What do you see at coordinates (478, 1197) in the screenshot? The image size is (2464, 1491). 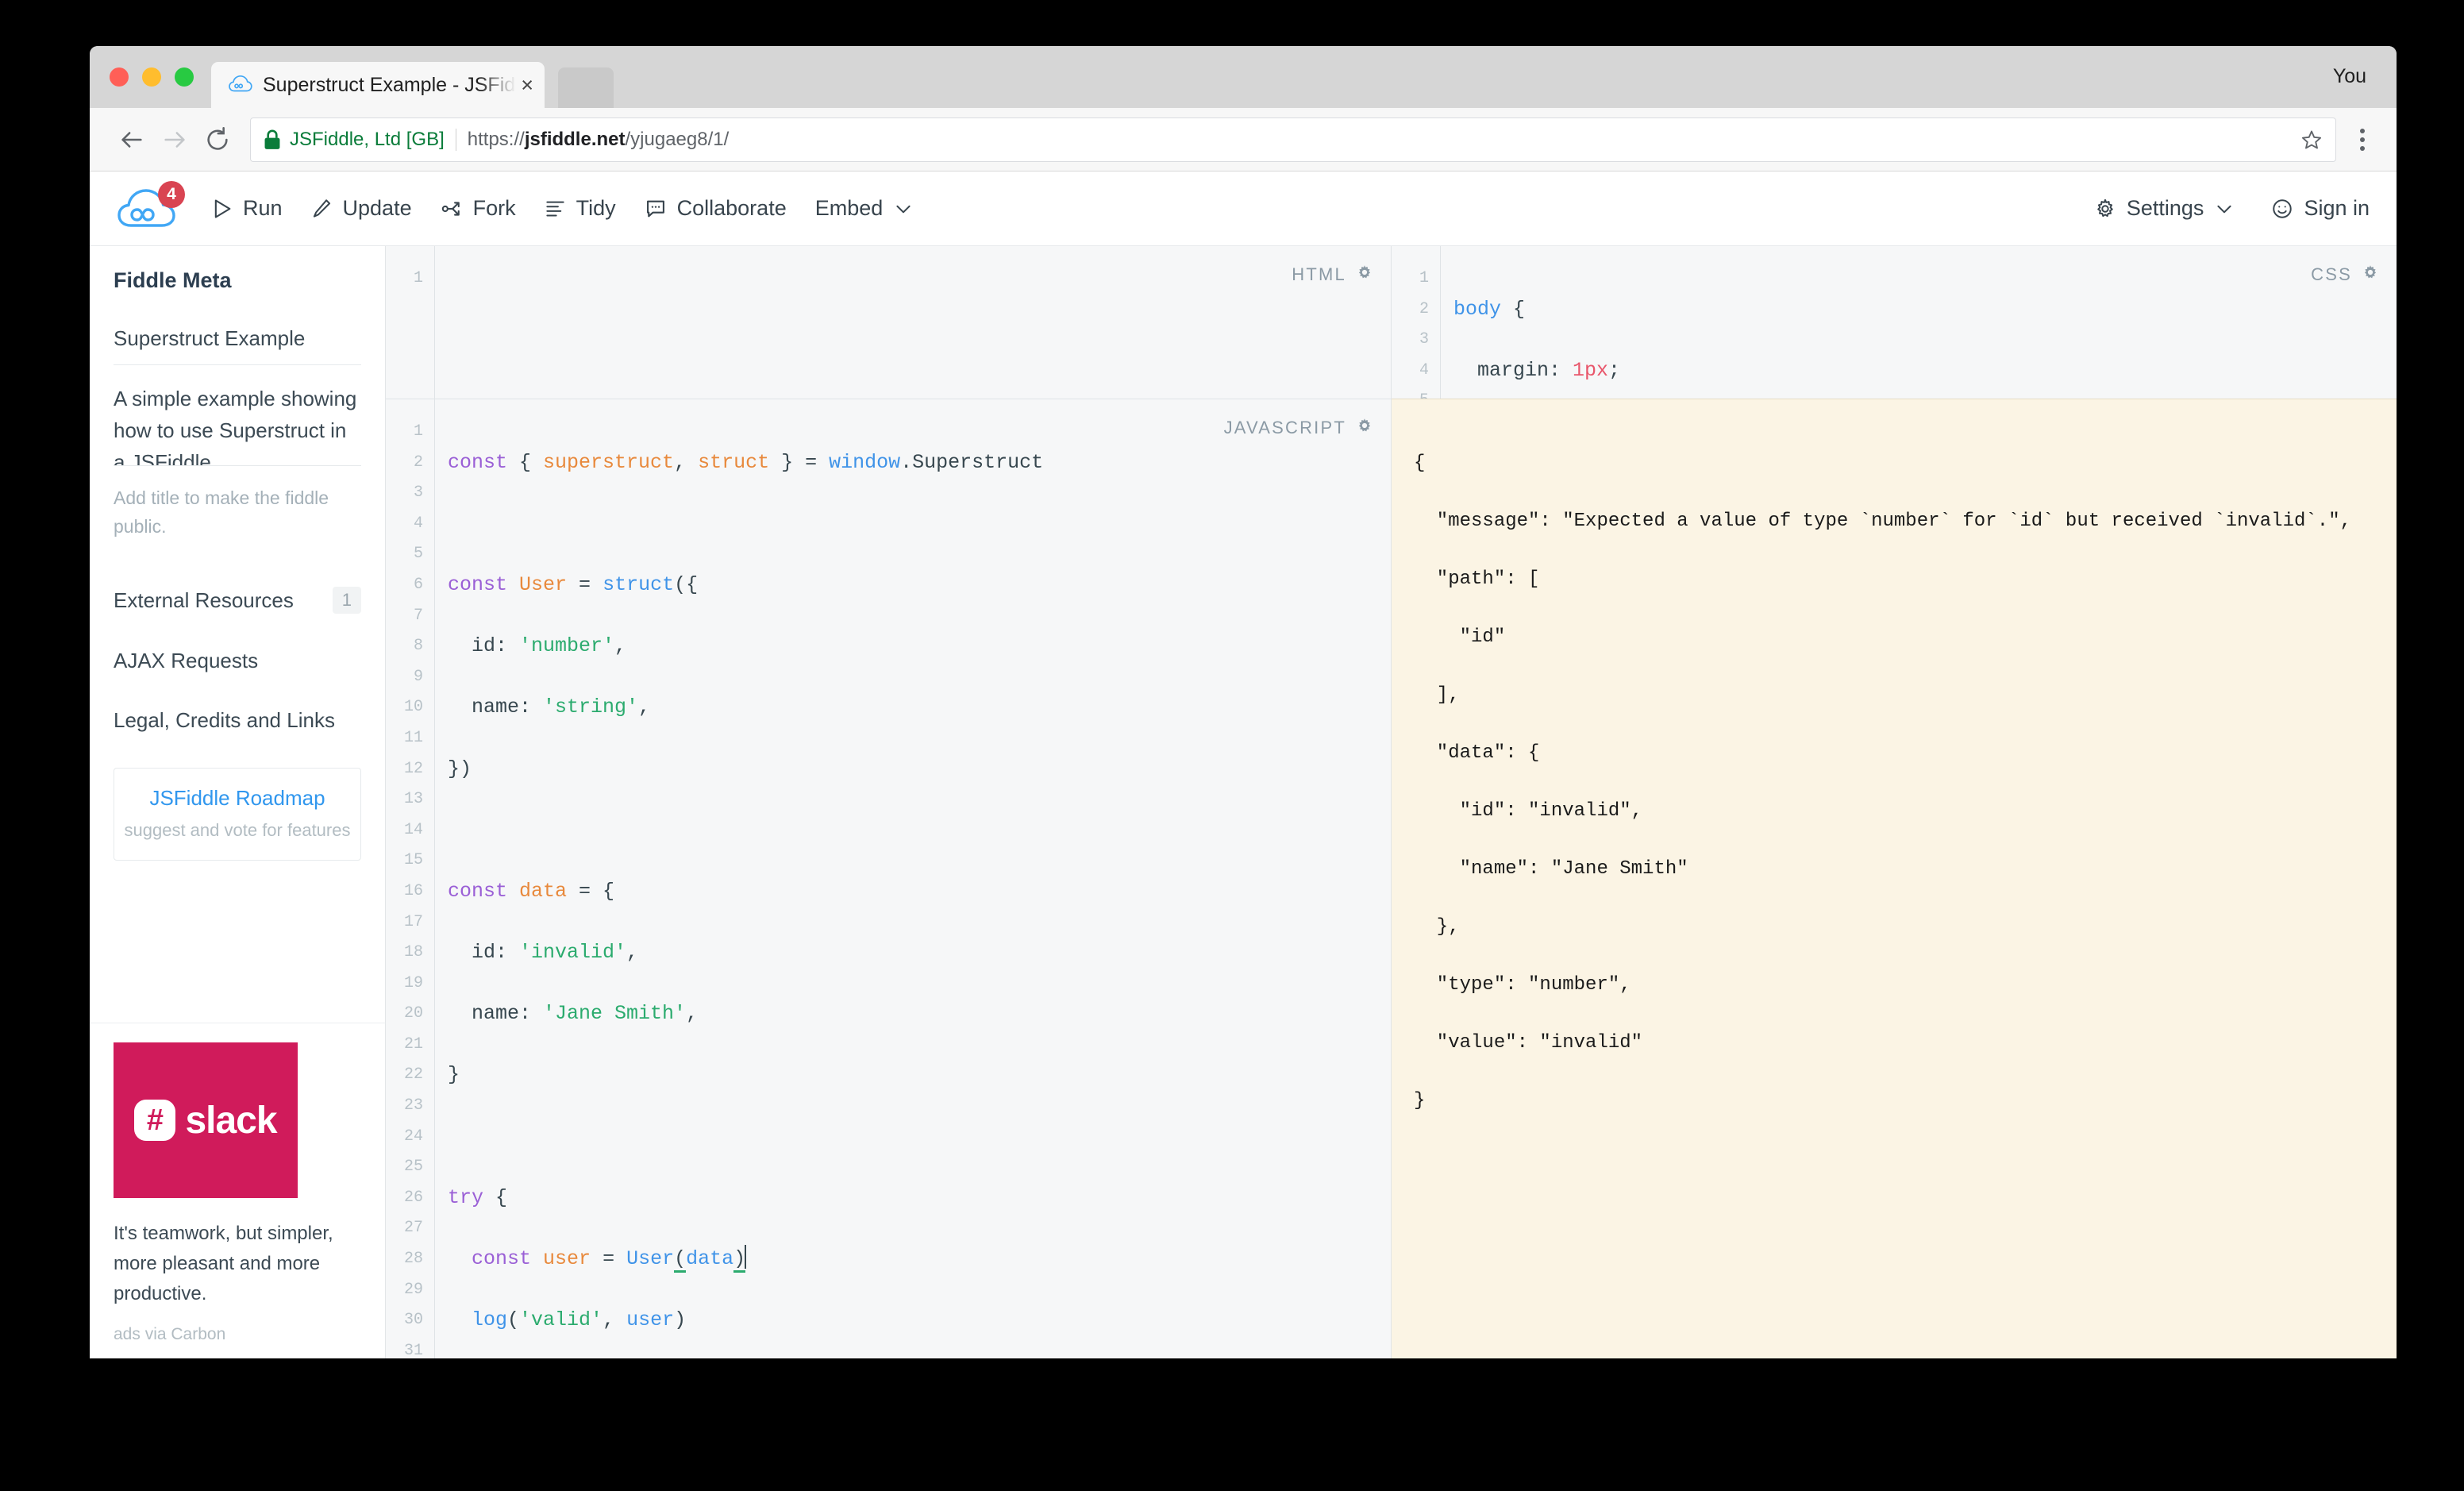 I see `code-line: try {` at bounding box center [478, 1197].